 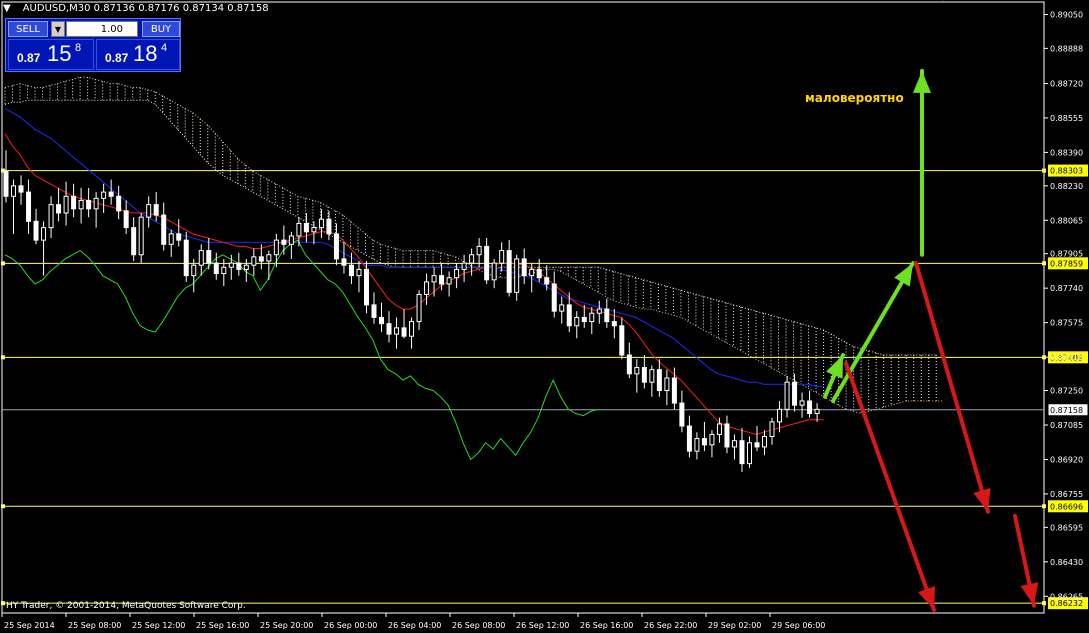 What do you see at coordinates (542, 625) in the screenshot?
I see `time-tick-label: 26 Sep 12:00` at bounding box center [542, 625].